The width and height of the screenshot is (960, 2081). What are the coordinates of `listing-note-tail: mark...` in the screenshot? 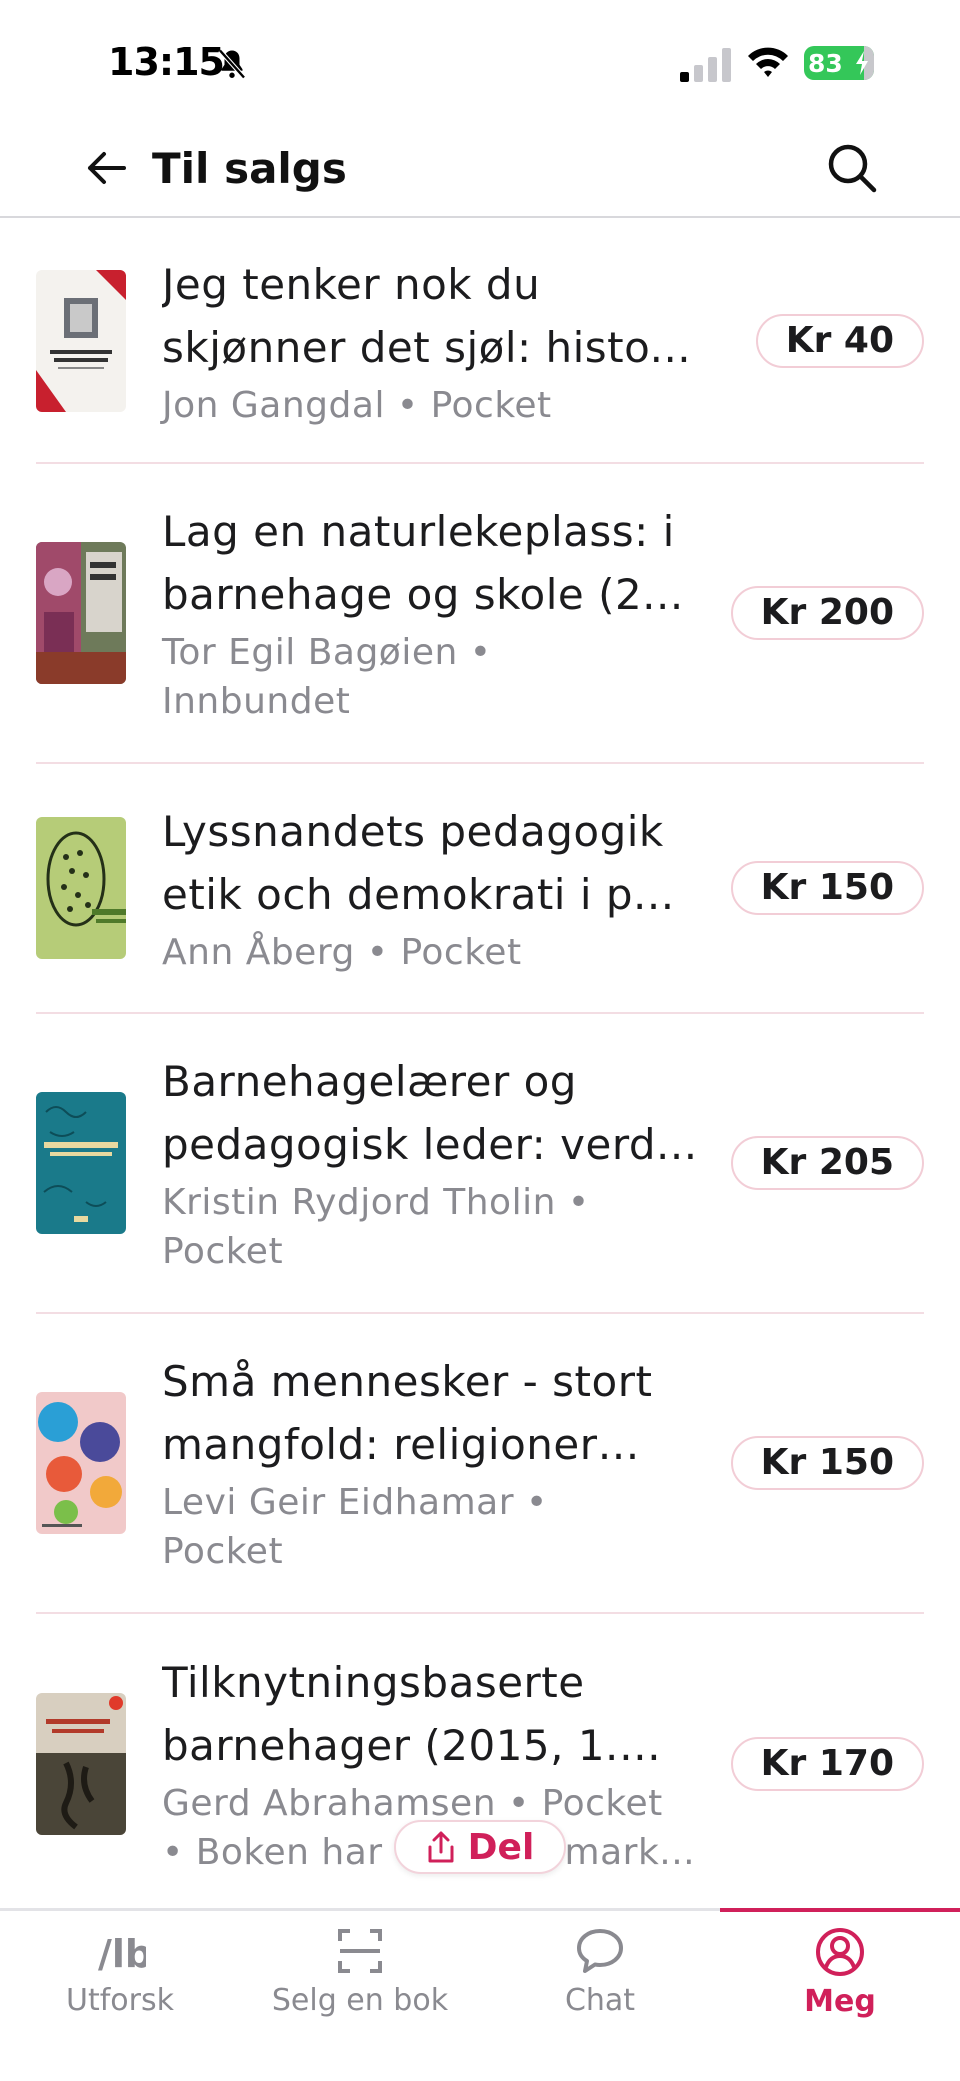 It's located at (630, 1852).